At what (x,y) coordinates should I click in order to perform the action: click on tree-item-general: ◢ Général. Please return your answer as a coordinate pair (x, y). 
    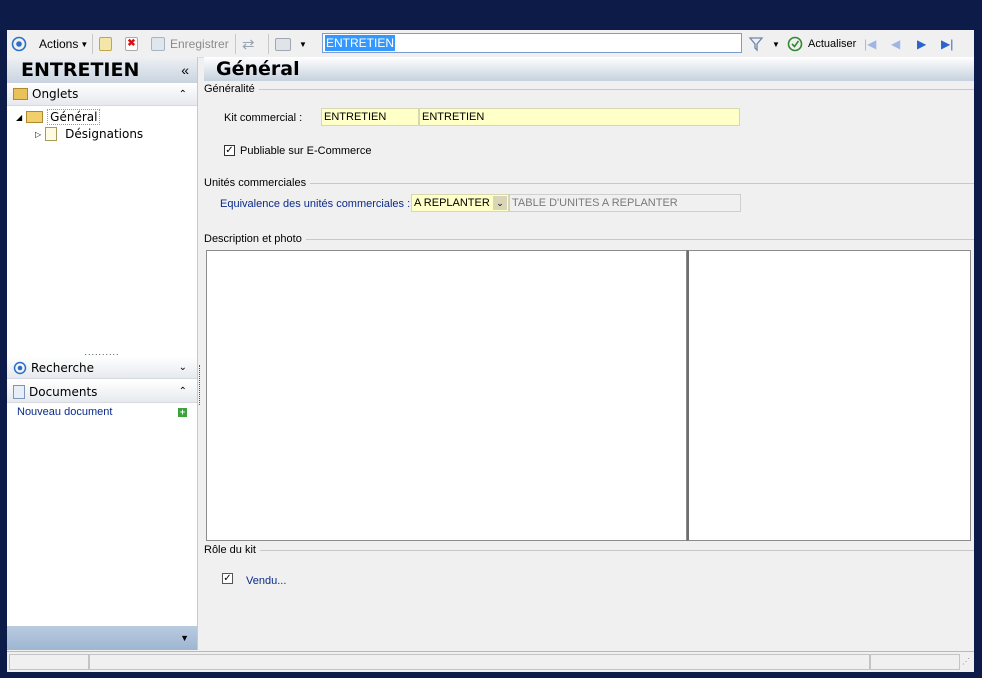
    Looking at the image, I should click on (58, 117).